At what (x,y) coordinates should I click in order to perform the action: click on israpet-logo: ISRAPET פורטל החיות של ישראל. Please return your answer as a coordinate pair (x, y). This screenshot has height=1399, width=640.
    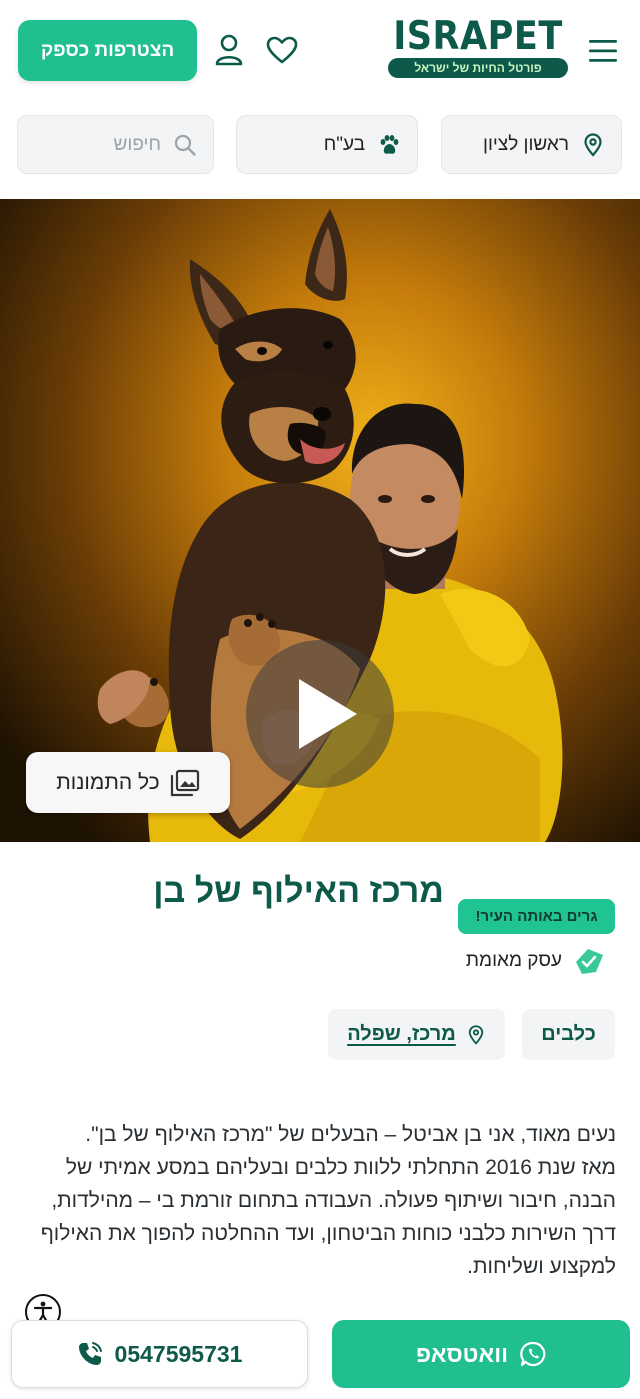
    Looking at the image, I should click on (478, 47).